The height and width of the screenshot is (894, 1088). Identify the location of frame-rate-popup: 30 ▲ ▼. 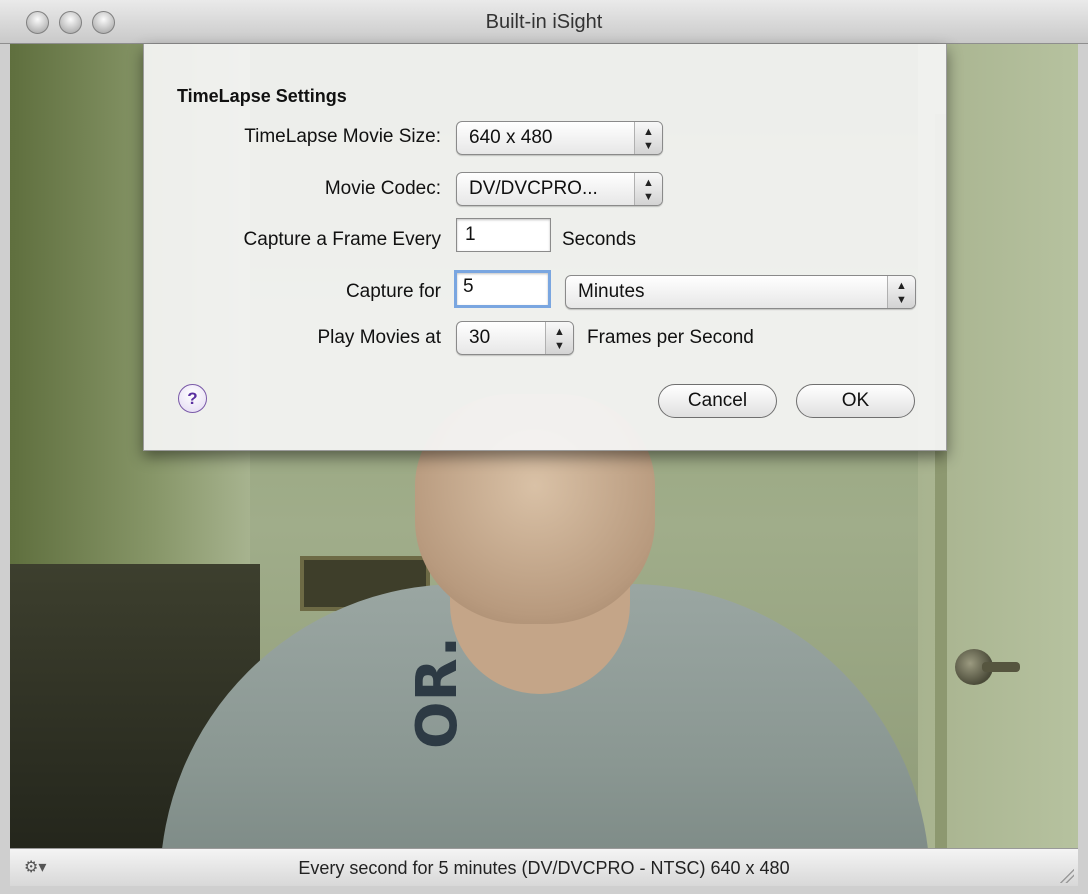
(515, 338).